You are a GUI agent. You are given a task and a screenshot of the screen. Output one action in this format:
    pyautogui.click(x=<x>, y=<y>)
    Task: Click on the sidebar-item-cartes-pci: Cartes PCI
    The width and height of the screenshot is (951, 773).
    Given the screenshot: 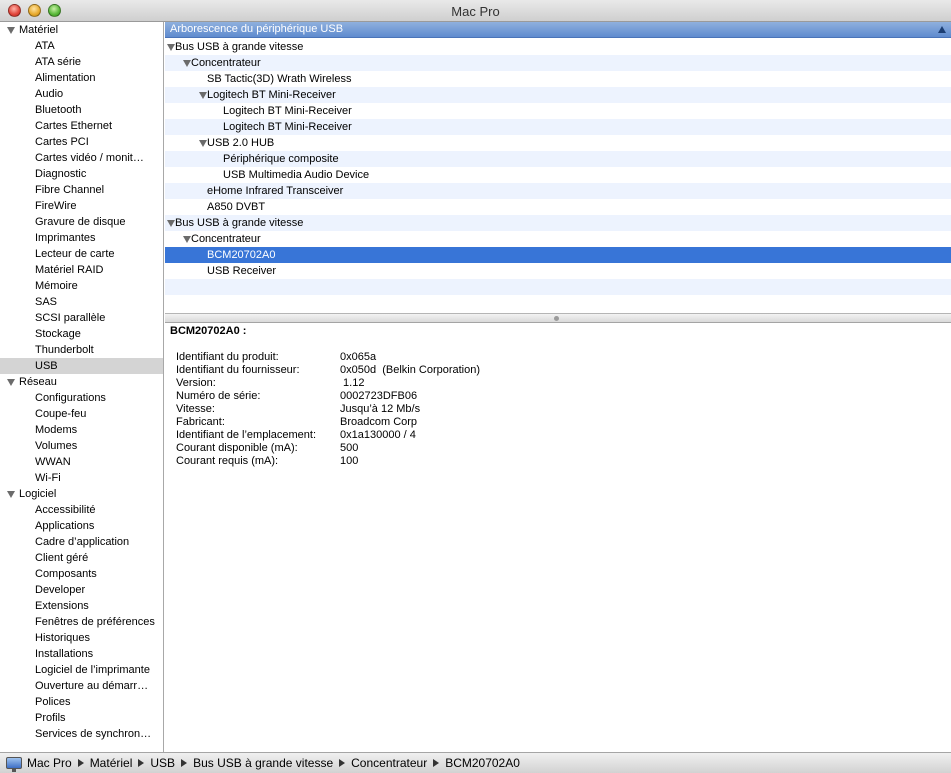 What is the action you would take?
    pyautogui.click(x=81, y=142)
    